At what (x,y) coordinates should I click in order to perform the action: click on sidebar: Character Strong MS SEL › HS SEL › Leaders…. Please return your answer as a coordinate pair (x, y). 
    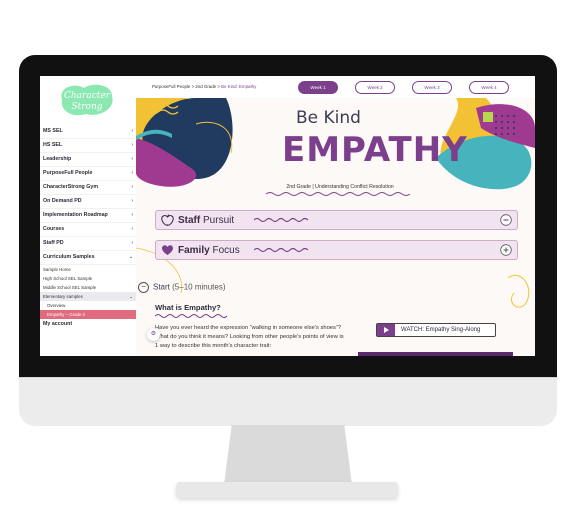
    Looking at the image, I should click on (88, 216).